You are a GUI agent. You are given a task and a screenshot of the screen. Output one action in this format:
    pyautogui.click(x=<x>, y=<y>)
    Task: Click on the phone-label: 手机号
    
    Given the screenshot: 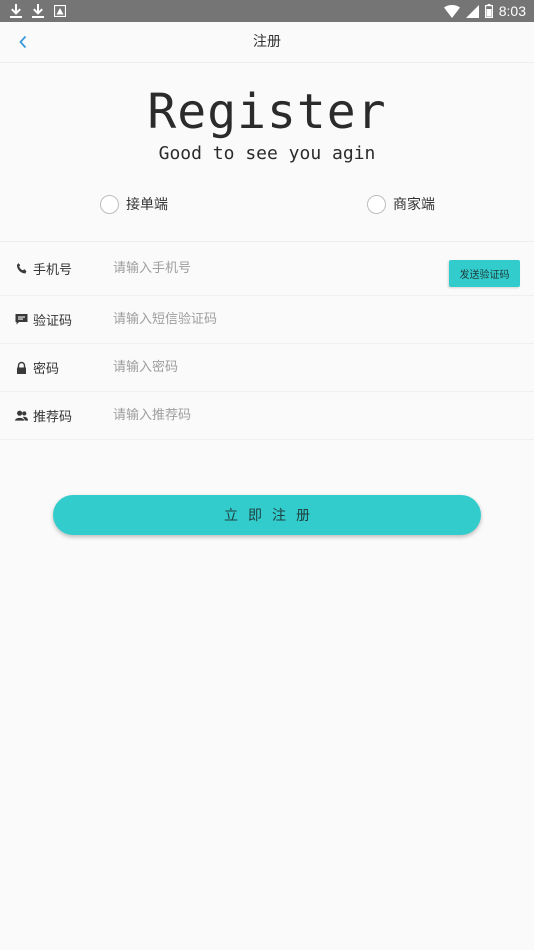 What is the action you would take?
    pyautogui.click(x=53, y=270)
    